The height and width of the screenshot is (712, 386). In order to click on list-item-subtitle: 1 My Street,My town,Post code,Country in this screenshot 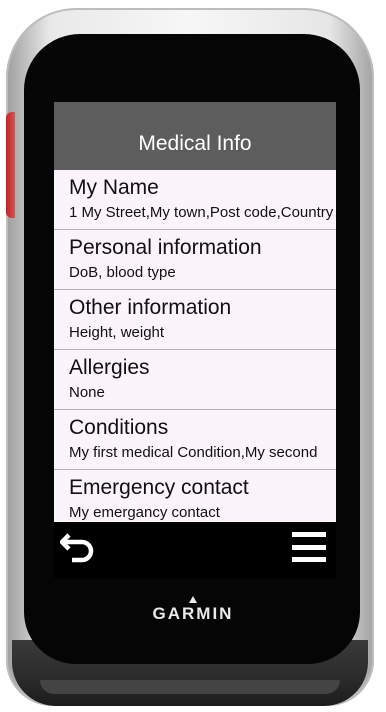, I will do `click(201, 212)`.